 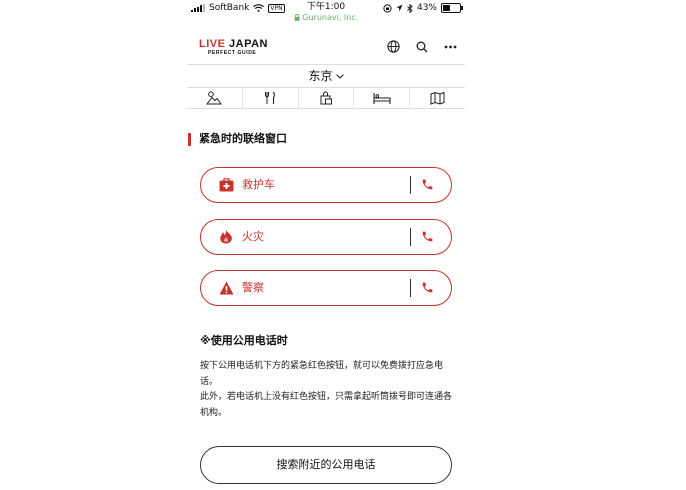 What do you see at coordinates (189, 139) in the screenshot?
I see `section-accent-bar` at bounding box center [189, 139].